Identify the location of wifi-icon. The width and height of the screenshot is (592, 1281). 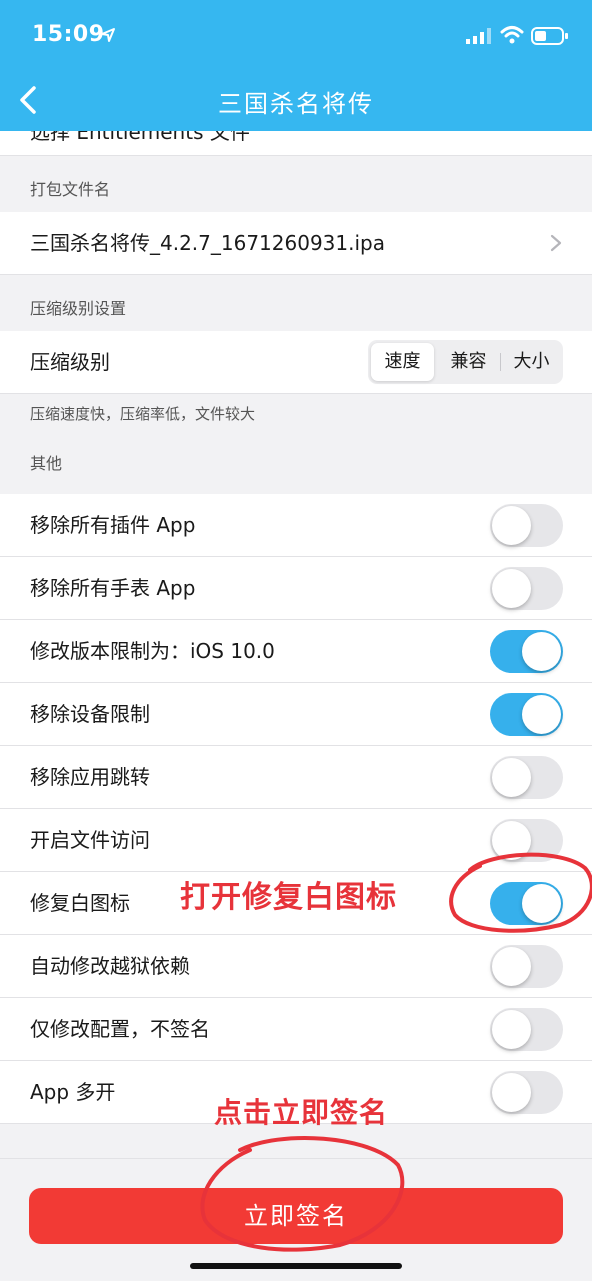
(512, 35).